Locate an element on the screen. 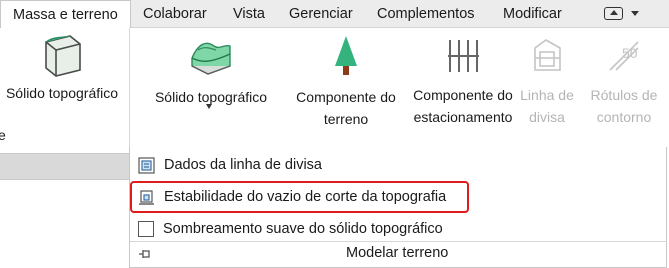  toposolid-left-label: Sólido topográfico is located at coordinates (62, 93).